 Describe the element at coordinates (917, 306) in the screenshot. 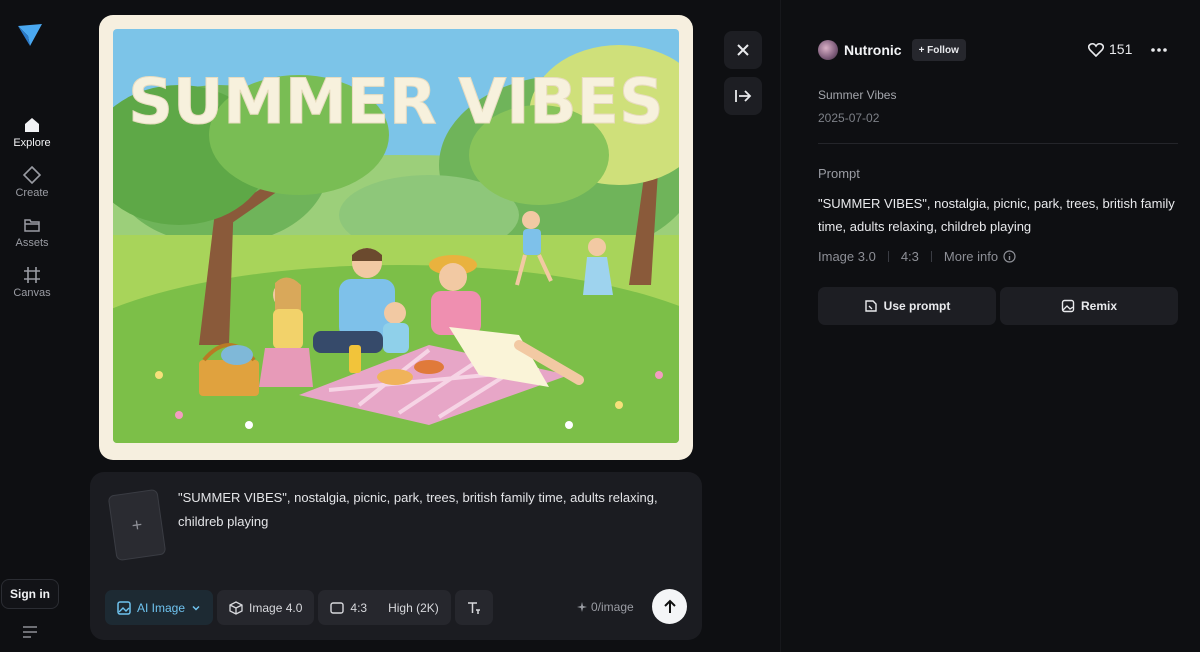

I see `use-prompt-label: Use prompt` at that location.